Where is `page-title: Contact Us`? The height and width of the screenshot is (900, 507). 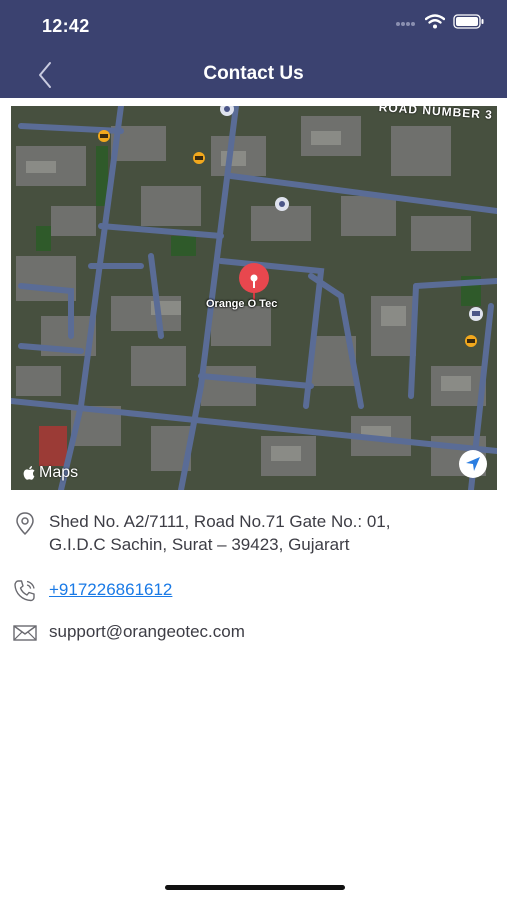 page-title: Contact Us is located at coordinates (253, 73).